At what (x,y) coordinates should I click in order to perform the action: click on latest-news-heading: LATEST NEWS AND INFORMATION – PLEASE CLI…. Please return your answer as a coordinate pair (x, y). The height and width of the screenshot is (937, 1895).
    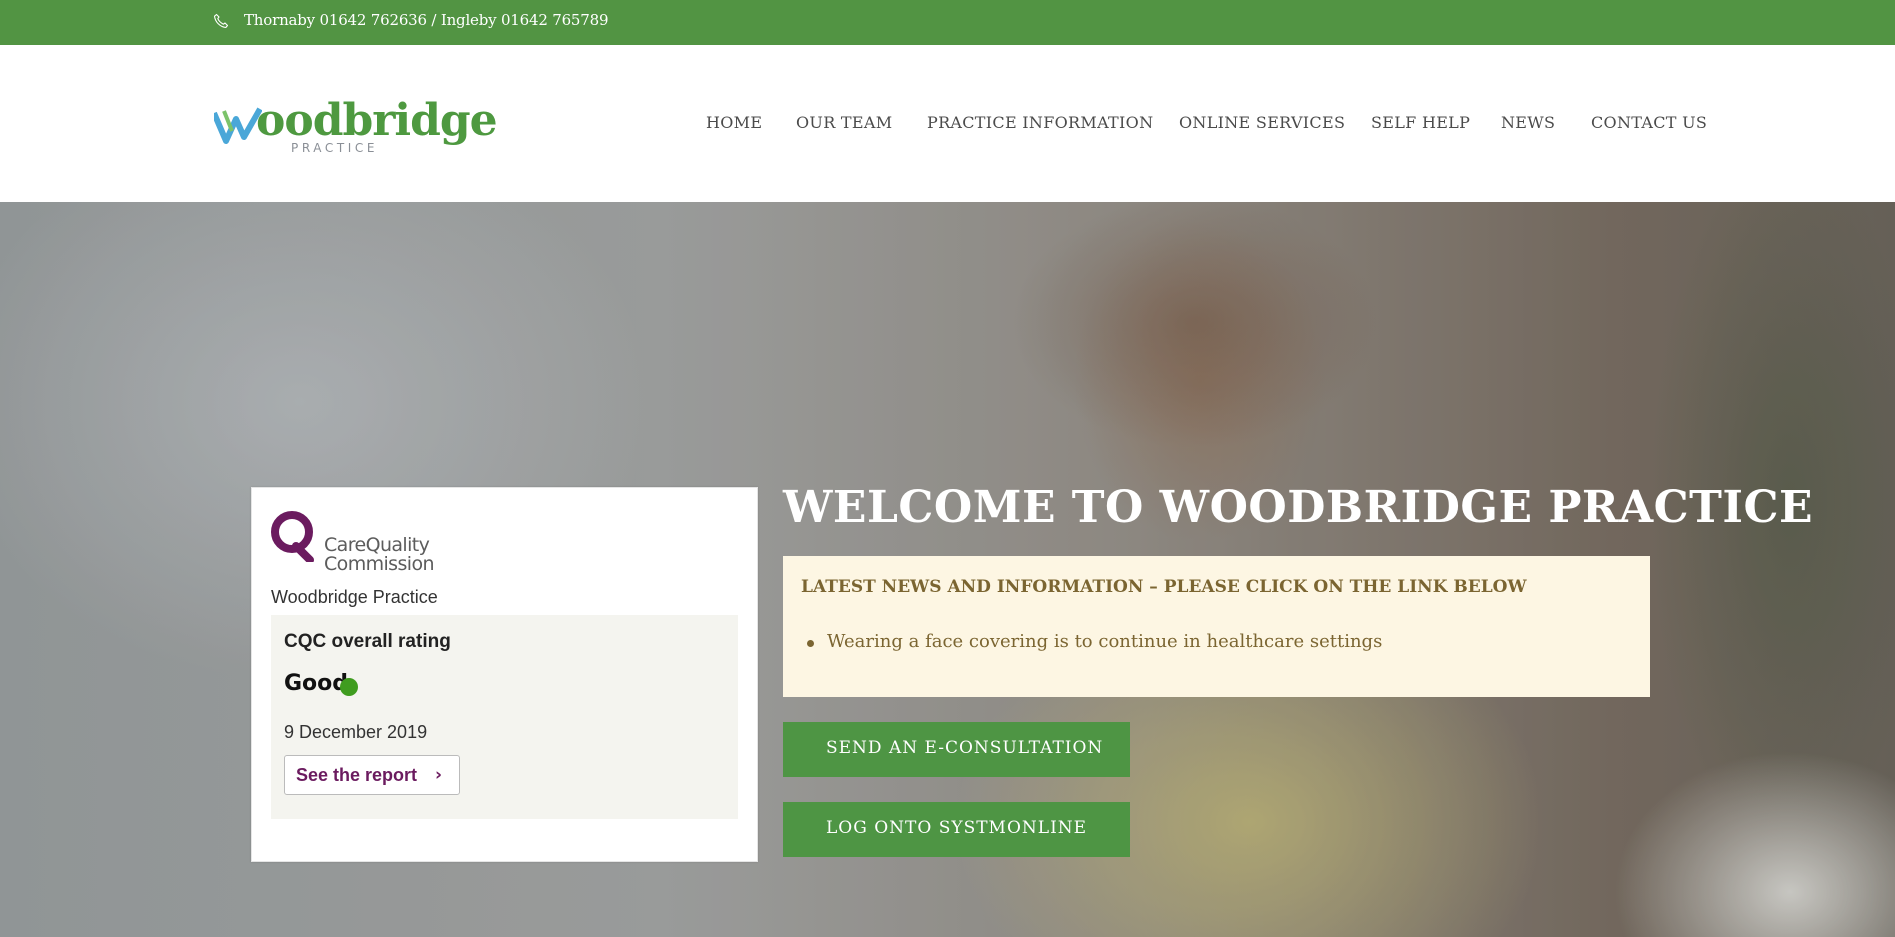
    Looking at the image, I should click on (1164, 587).